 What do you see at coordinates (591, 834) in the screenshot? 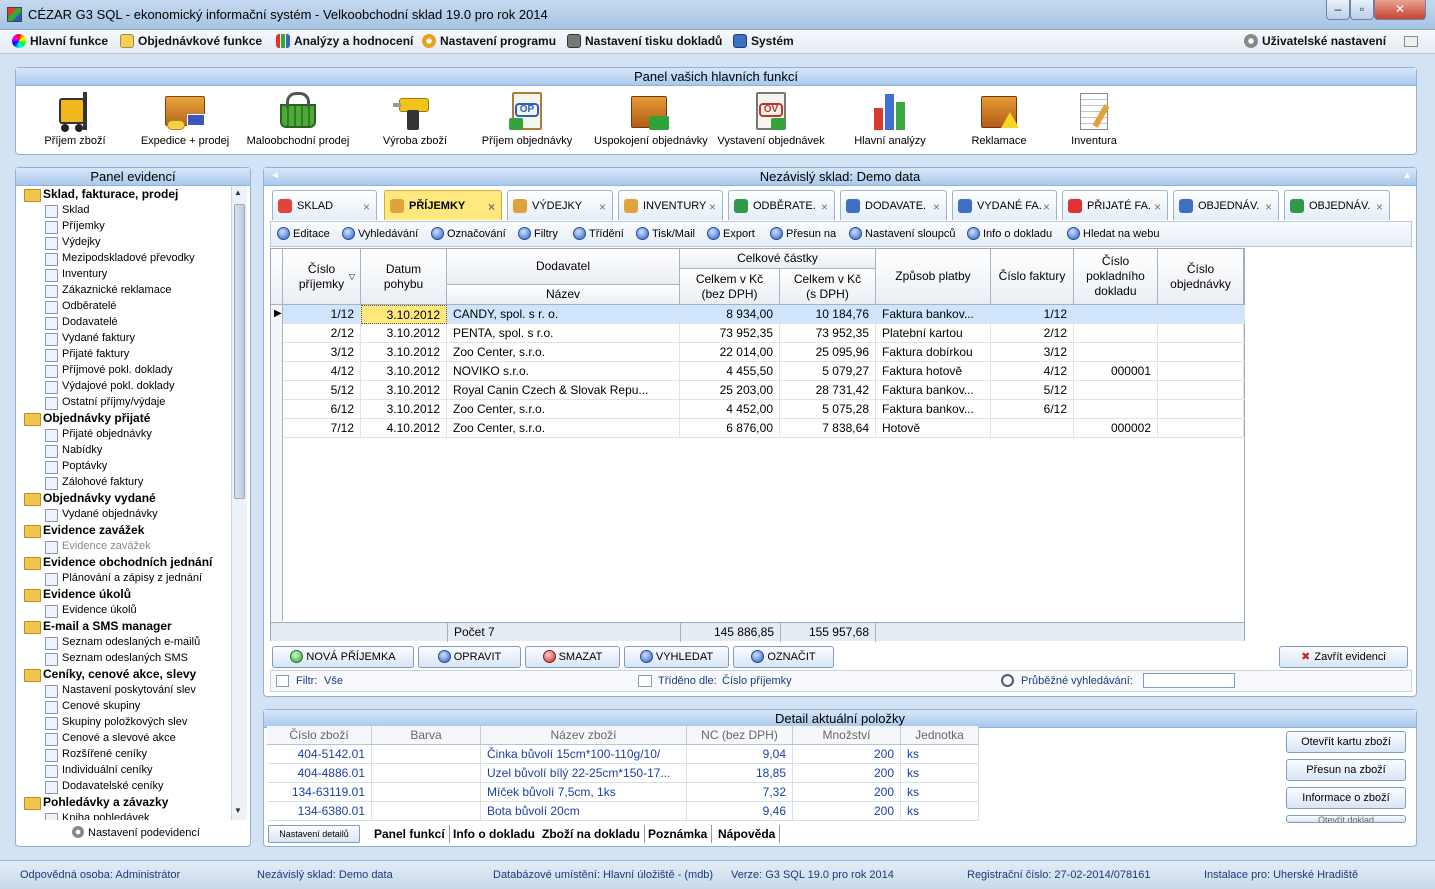
I see `tab-zbozi-na-dokladu: Zboží na dokladu` at bounding box center [591, 834].